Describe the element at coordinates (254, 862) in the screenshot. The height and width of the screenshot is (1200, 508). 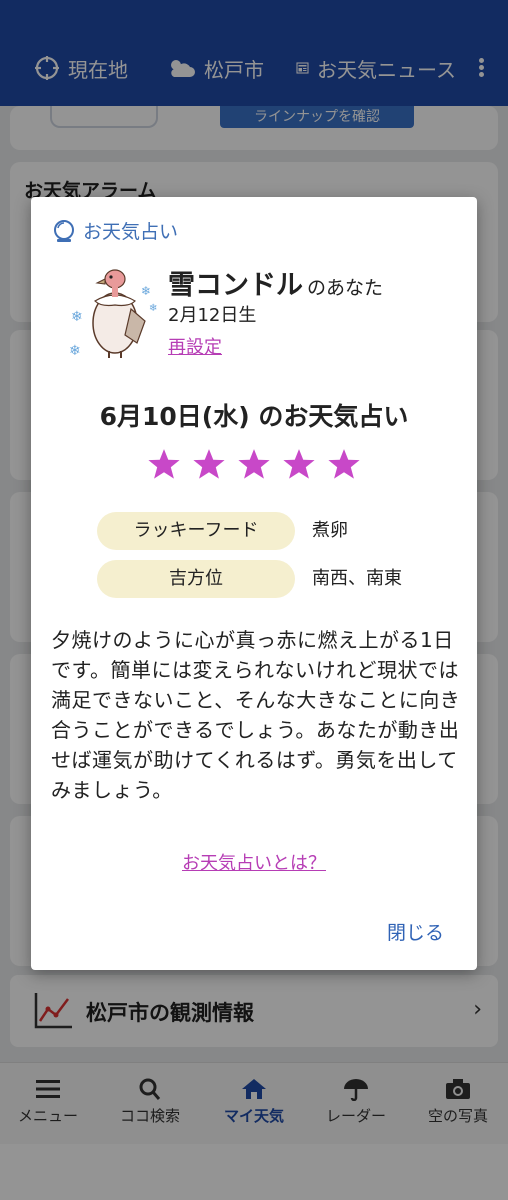
I see `about-fortune-link: お天気占いとは？` at that location.